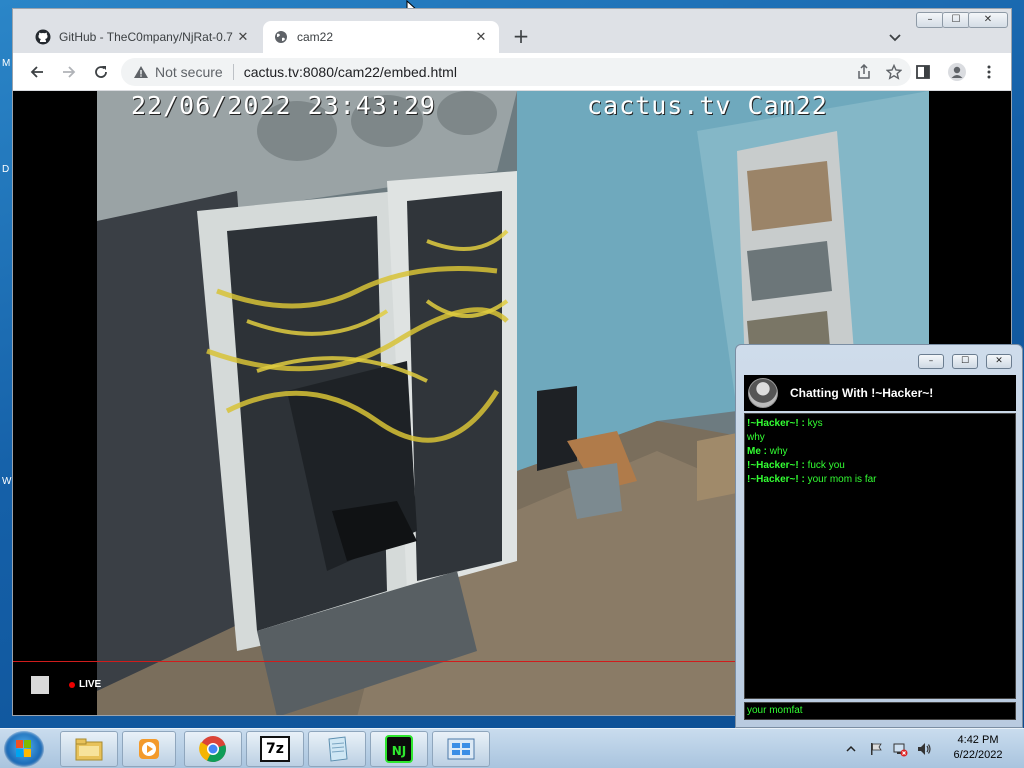  I want to click on tab-github: GitHub - TheC0mpany/NjRat-0.7 ✕, so click(143, 37).